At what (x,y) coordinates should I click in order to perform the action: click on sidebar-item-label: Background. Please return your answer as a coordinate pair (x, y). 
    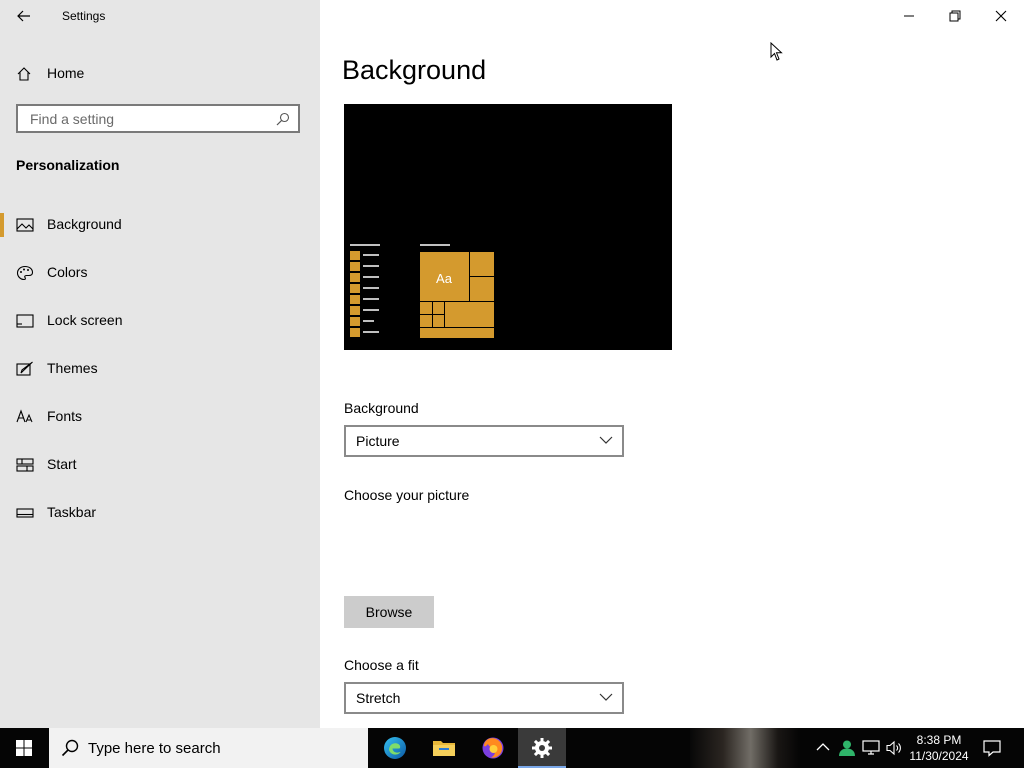
    Looking at the image, I should click on (84, 224).